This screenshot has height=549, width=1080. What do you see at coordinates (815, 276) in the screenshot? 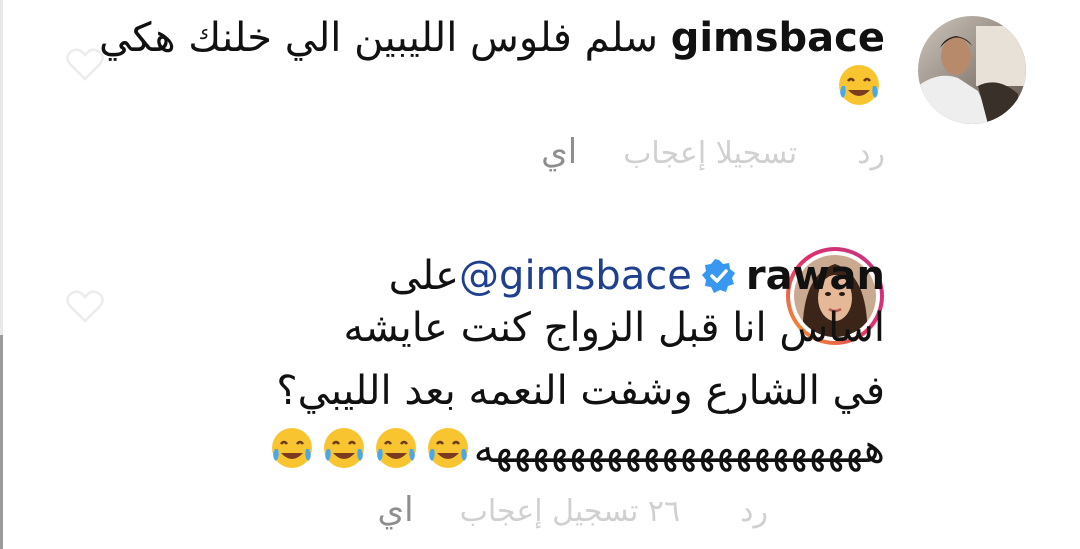
I see `username: rawan` at bounding box center [815, 276].